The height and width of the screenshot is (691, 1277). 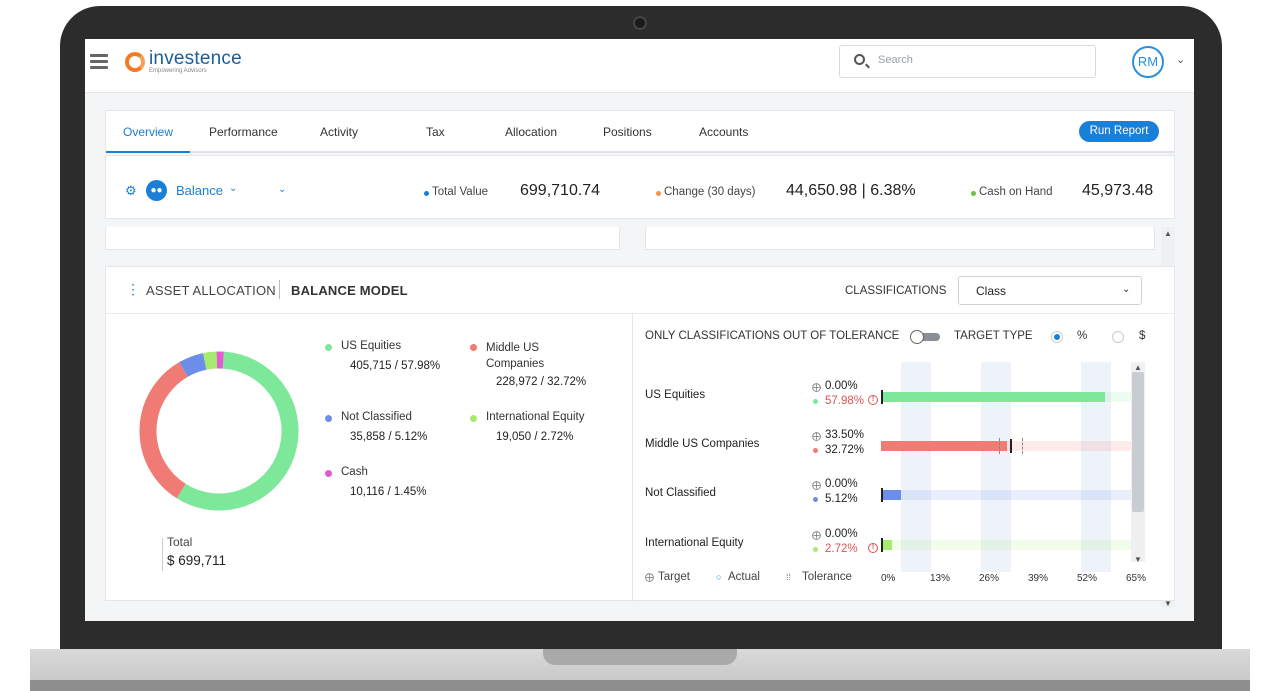 I want to click on legend-value-us-equities: 405,715 / 57.98%, so click(x=395, y=366).